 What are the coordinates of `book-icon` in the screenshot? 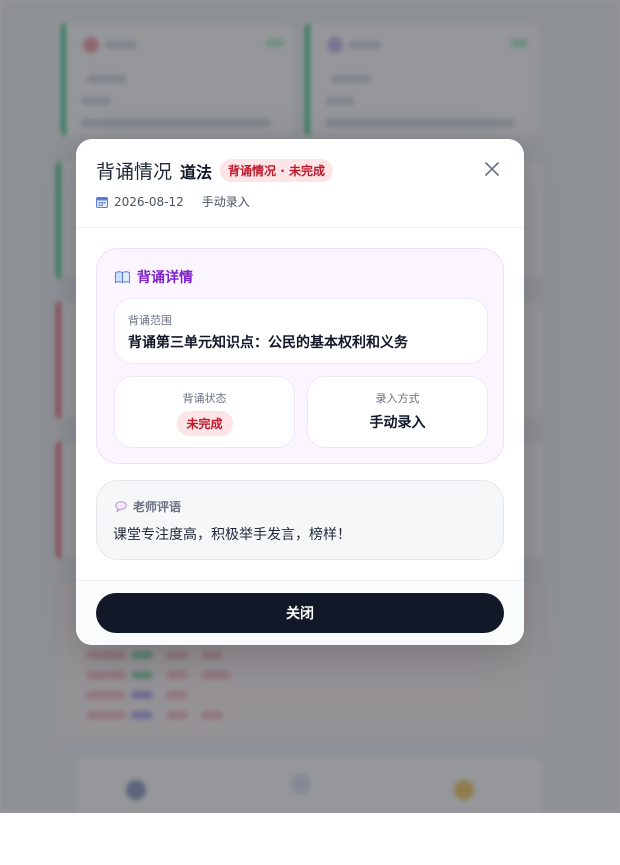 It's located at (122, 277).